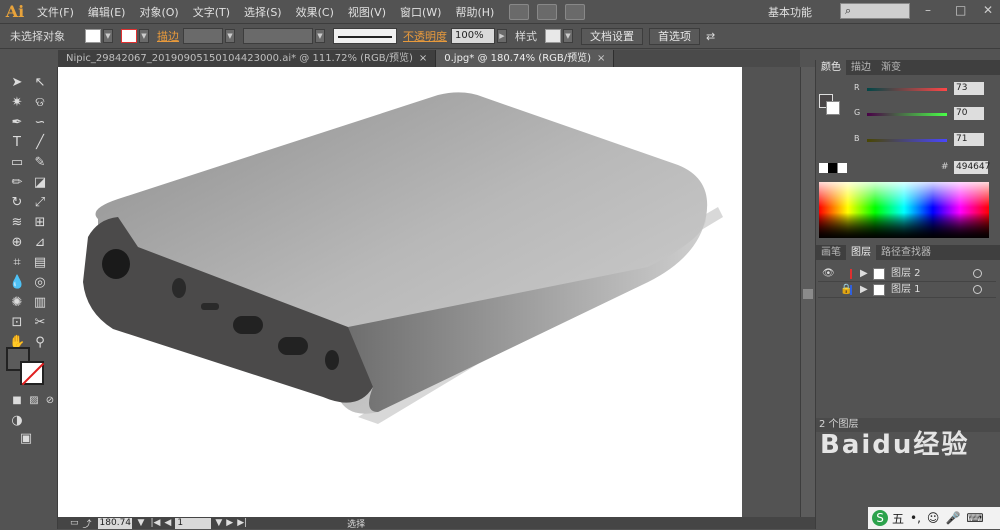 The height and width of the screenshot is (530, 1000). I want to click on next-artboard-icon: ▶, so click(229, 523).